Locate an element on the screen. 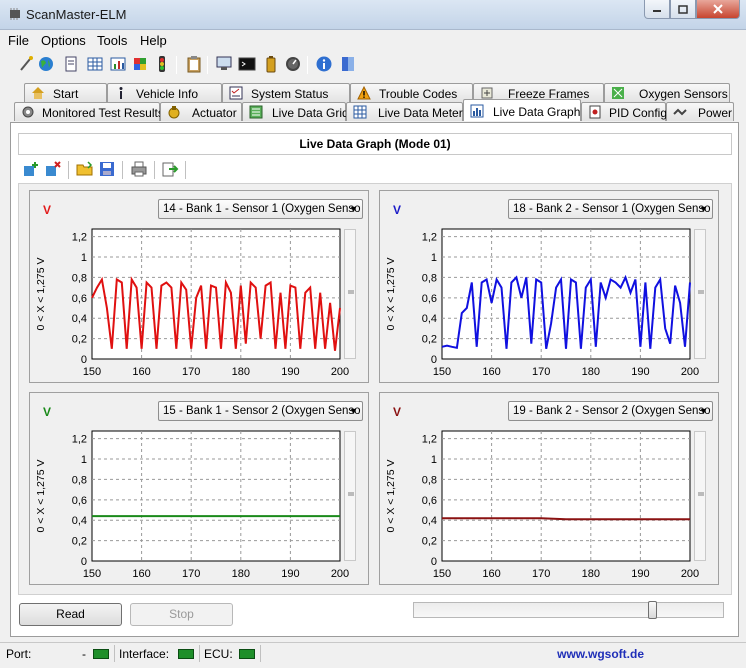 The image size is (746, 668). tab-label: PID Config is located at coordinates (638, 113).